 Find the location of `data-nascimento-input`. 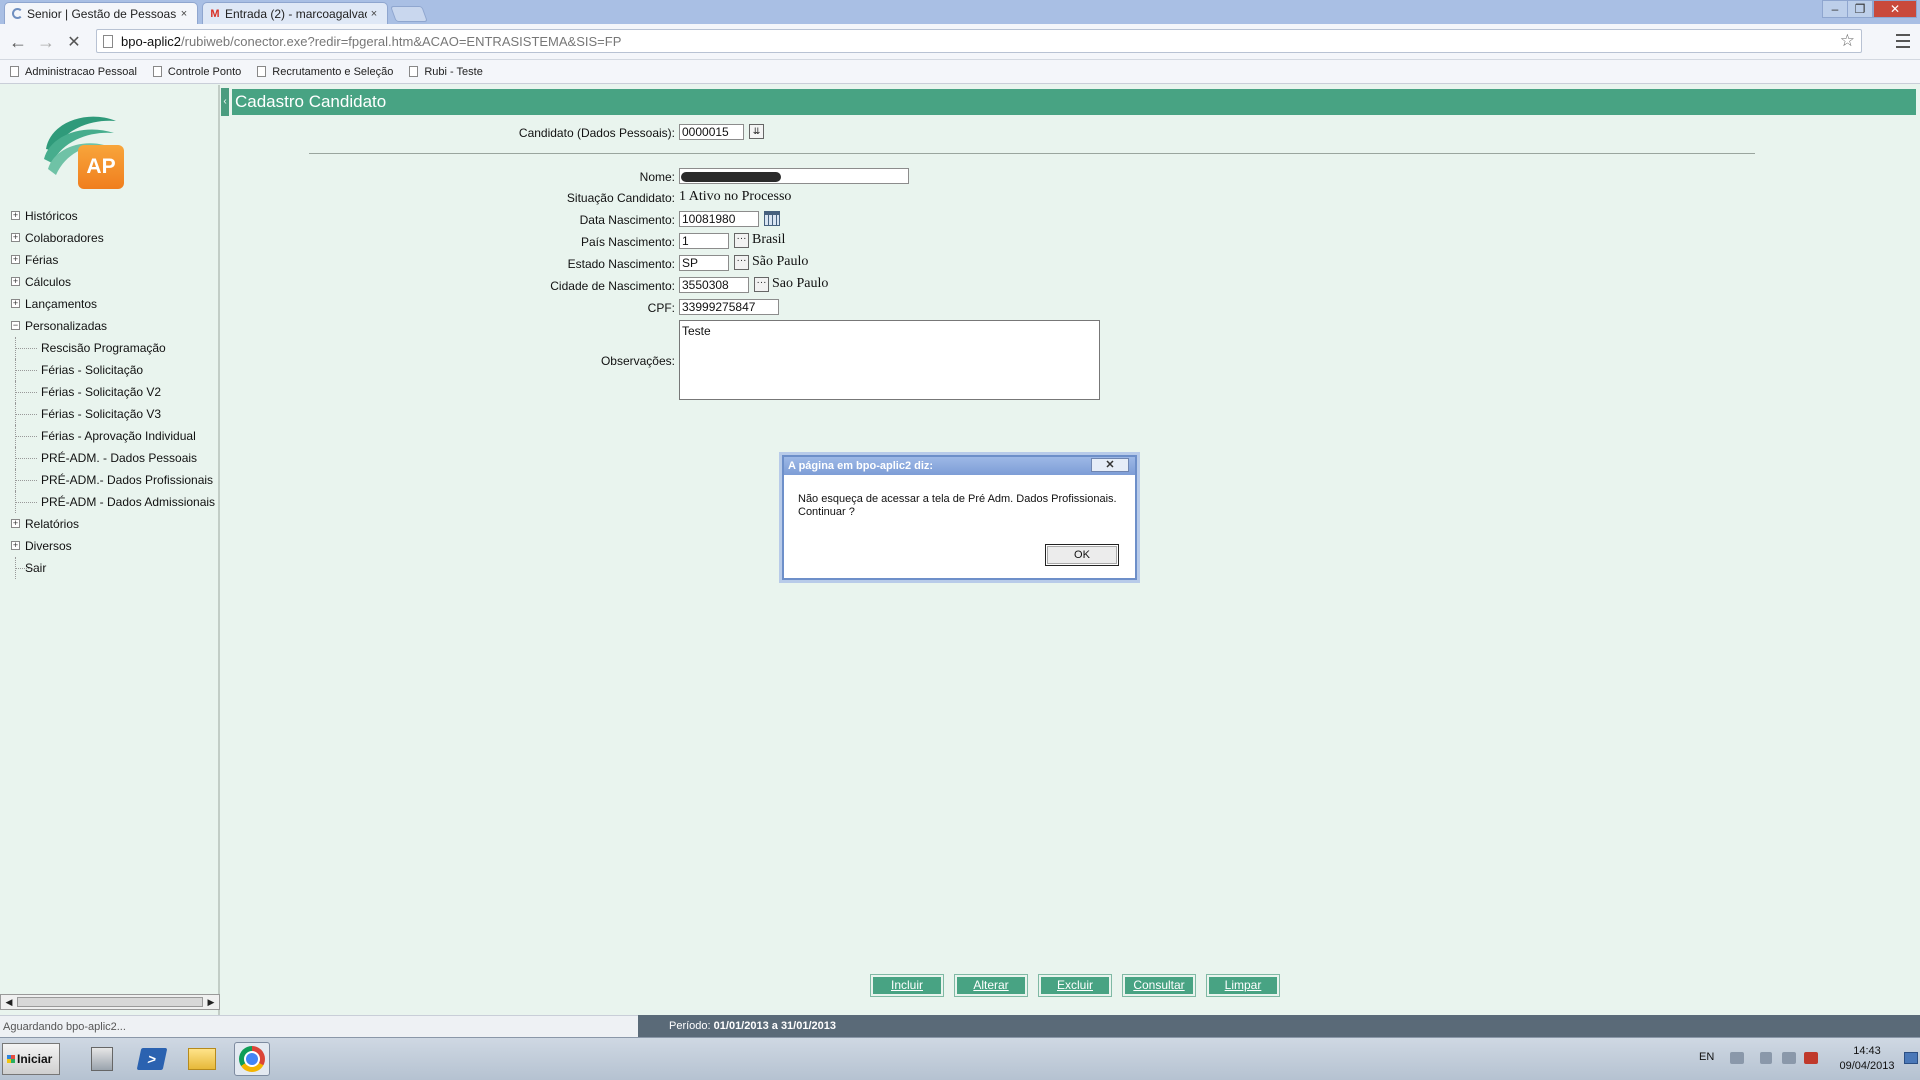

data-nascimento-input is located at coordinates (719, 219).